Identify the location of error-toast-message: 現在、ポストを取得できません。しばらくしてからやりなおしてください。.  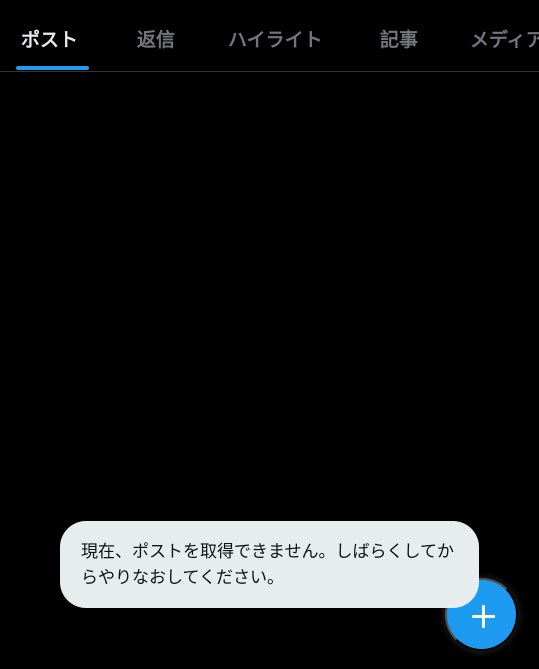
(267, 565).